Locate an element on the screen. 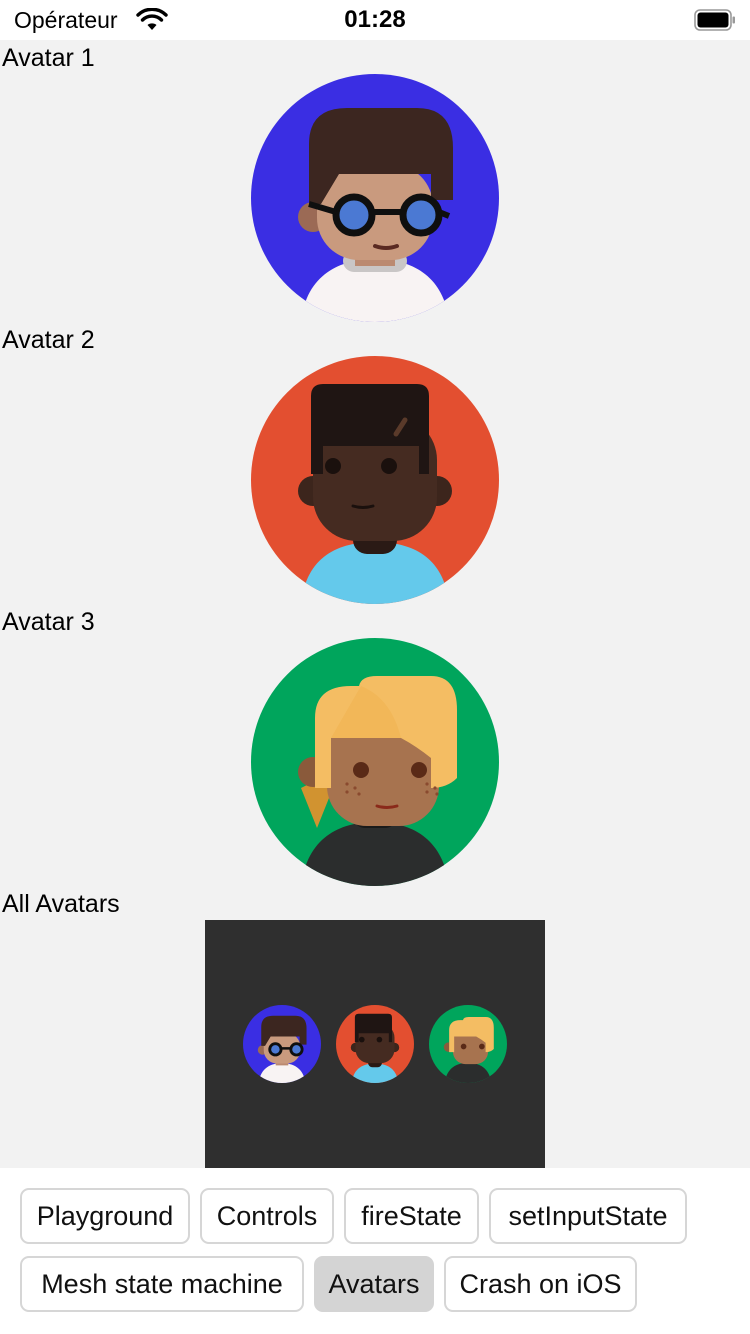 This screenshot has width=750, height=1334. all-avatars-label: All Avatars is located at coordinates (61, 904).